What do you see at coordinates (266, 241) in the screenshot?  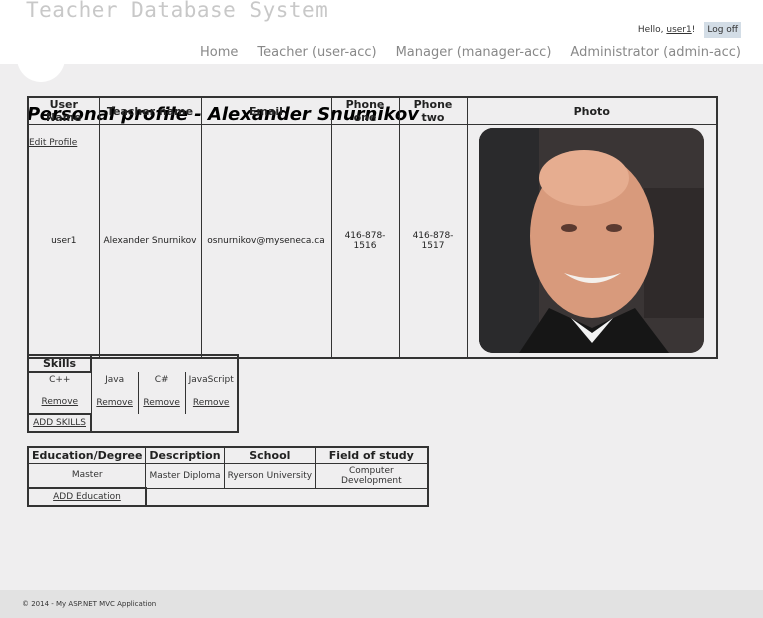 I see `cell-email: osnurnikov@myseneca.ca` at bounding box center [266, 241].